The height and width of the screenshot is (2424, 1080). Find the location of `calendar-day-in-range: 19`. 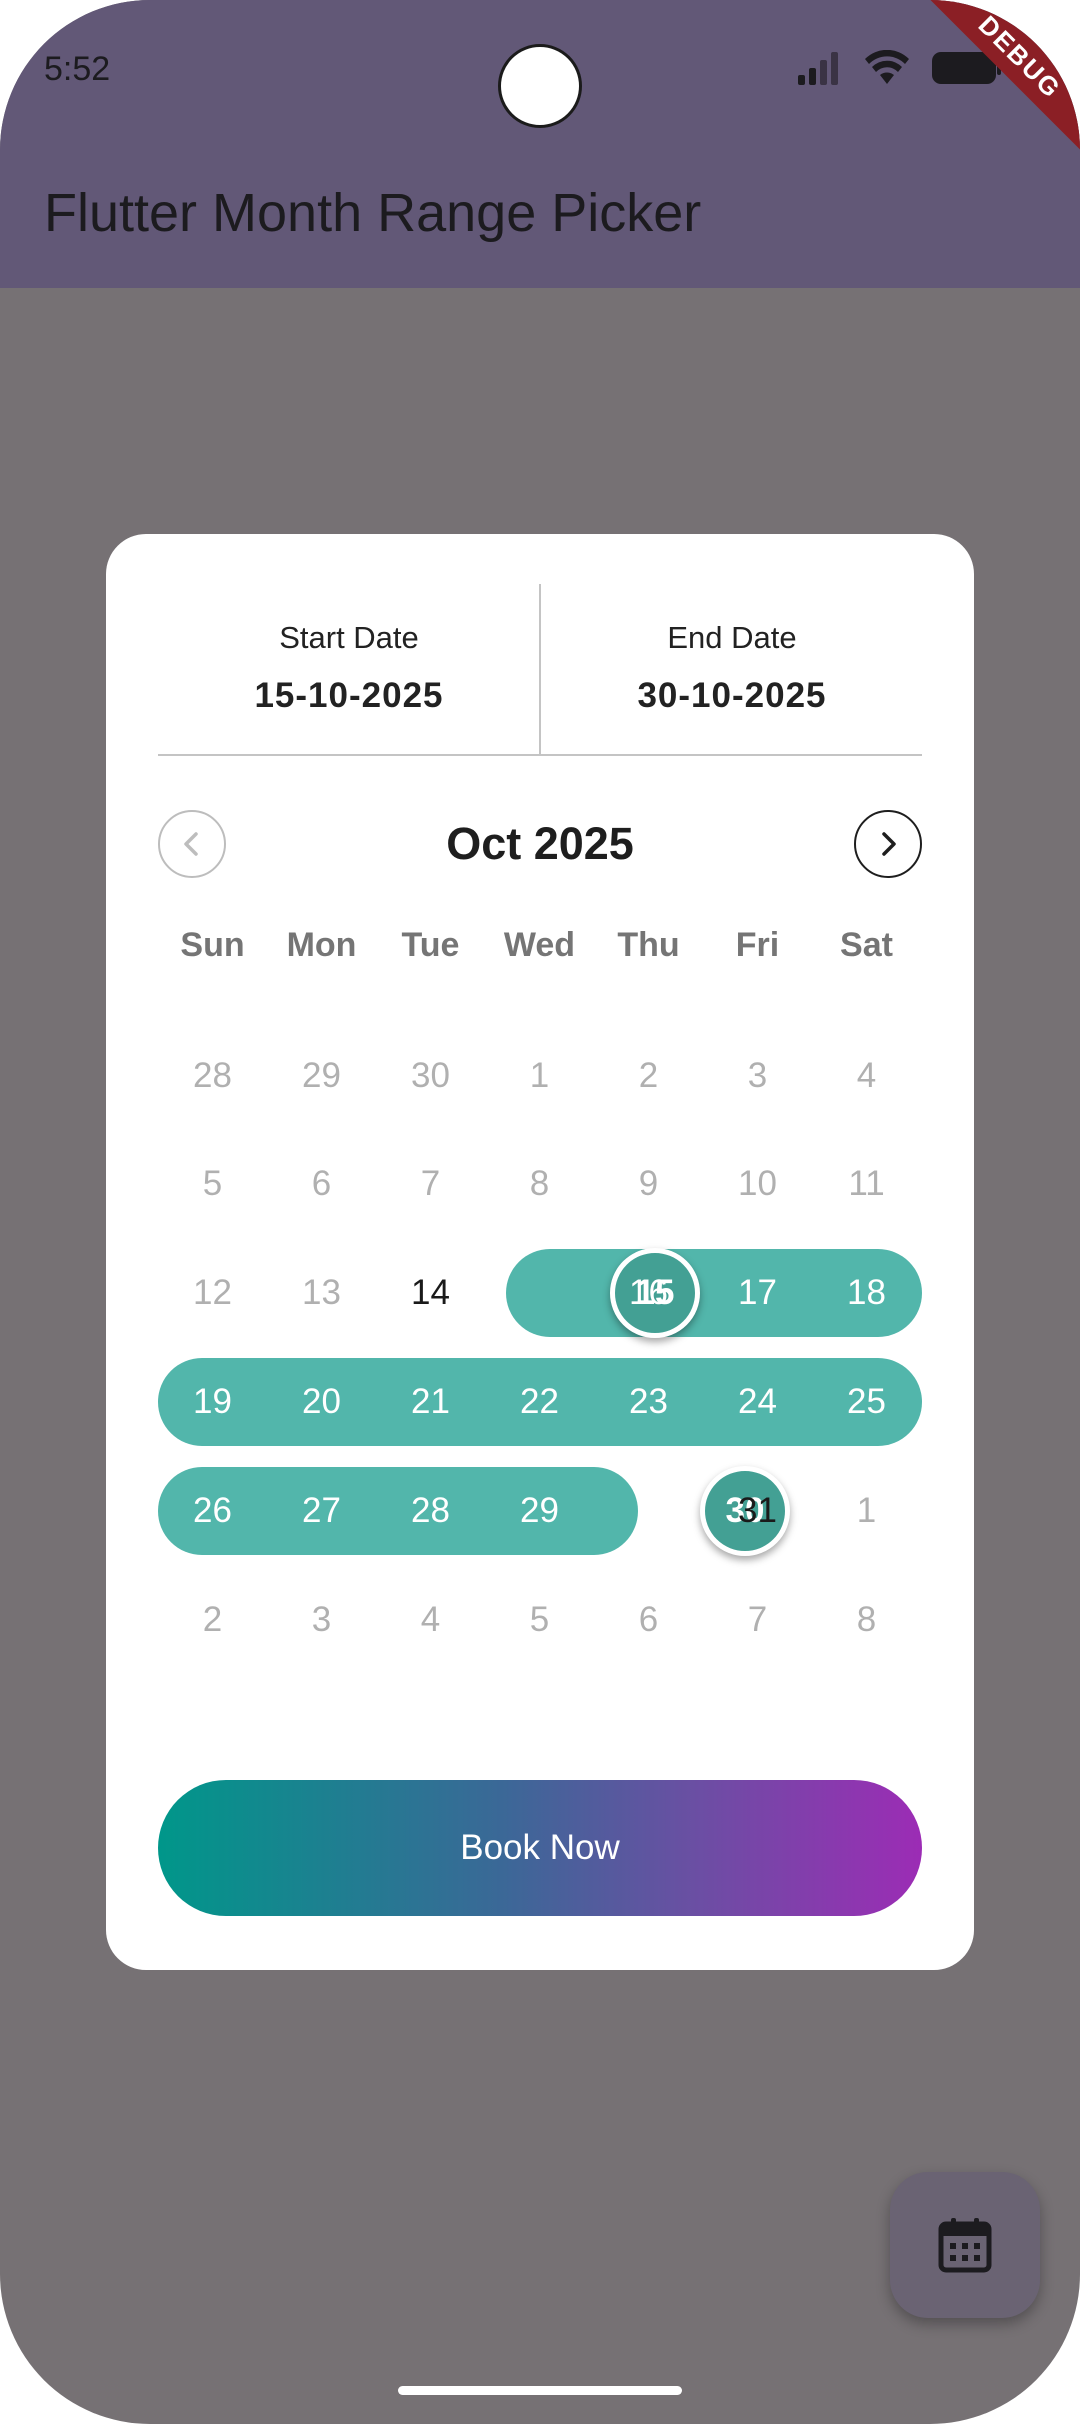

calendar-day-in-range: 19 is located at coordinates (212, 1402).